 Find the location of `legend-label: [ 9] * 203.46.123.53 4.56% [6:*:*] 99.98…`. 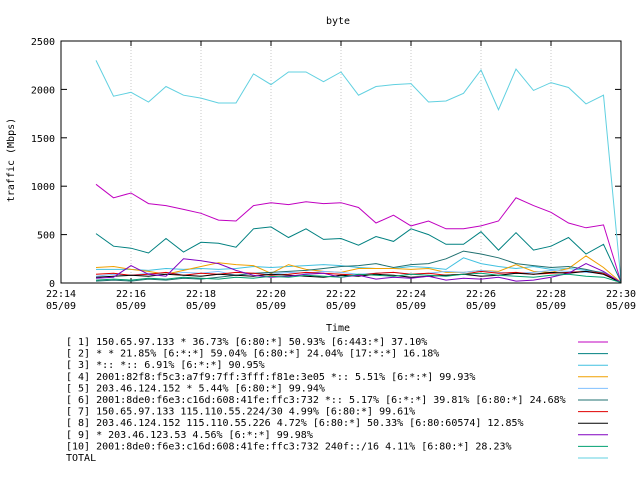

legend-label: [ 9] * 203.46.123.53 4.56% [6:*:*] 99.98… is located at coordinates (189, 435).